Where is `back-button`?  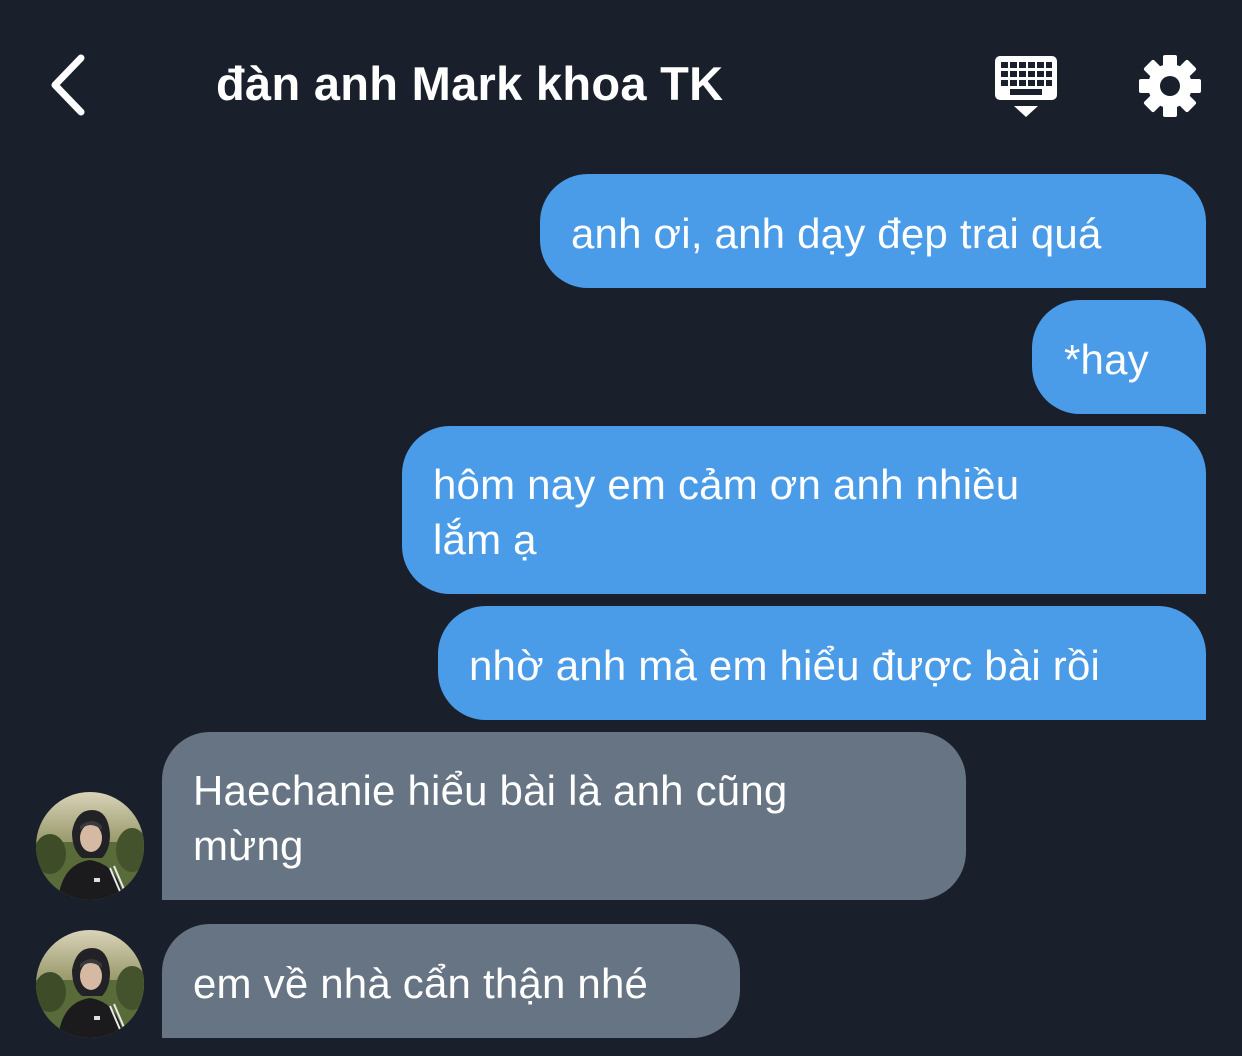
back-button is located at coordinates (68, 85).